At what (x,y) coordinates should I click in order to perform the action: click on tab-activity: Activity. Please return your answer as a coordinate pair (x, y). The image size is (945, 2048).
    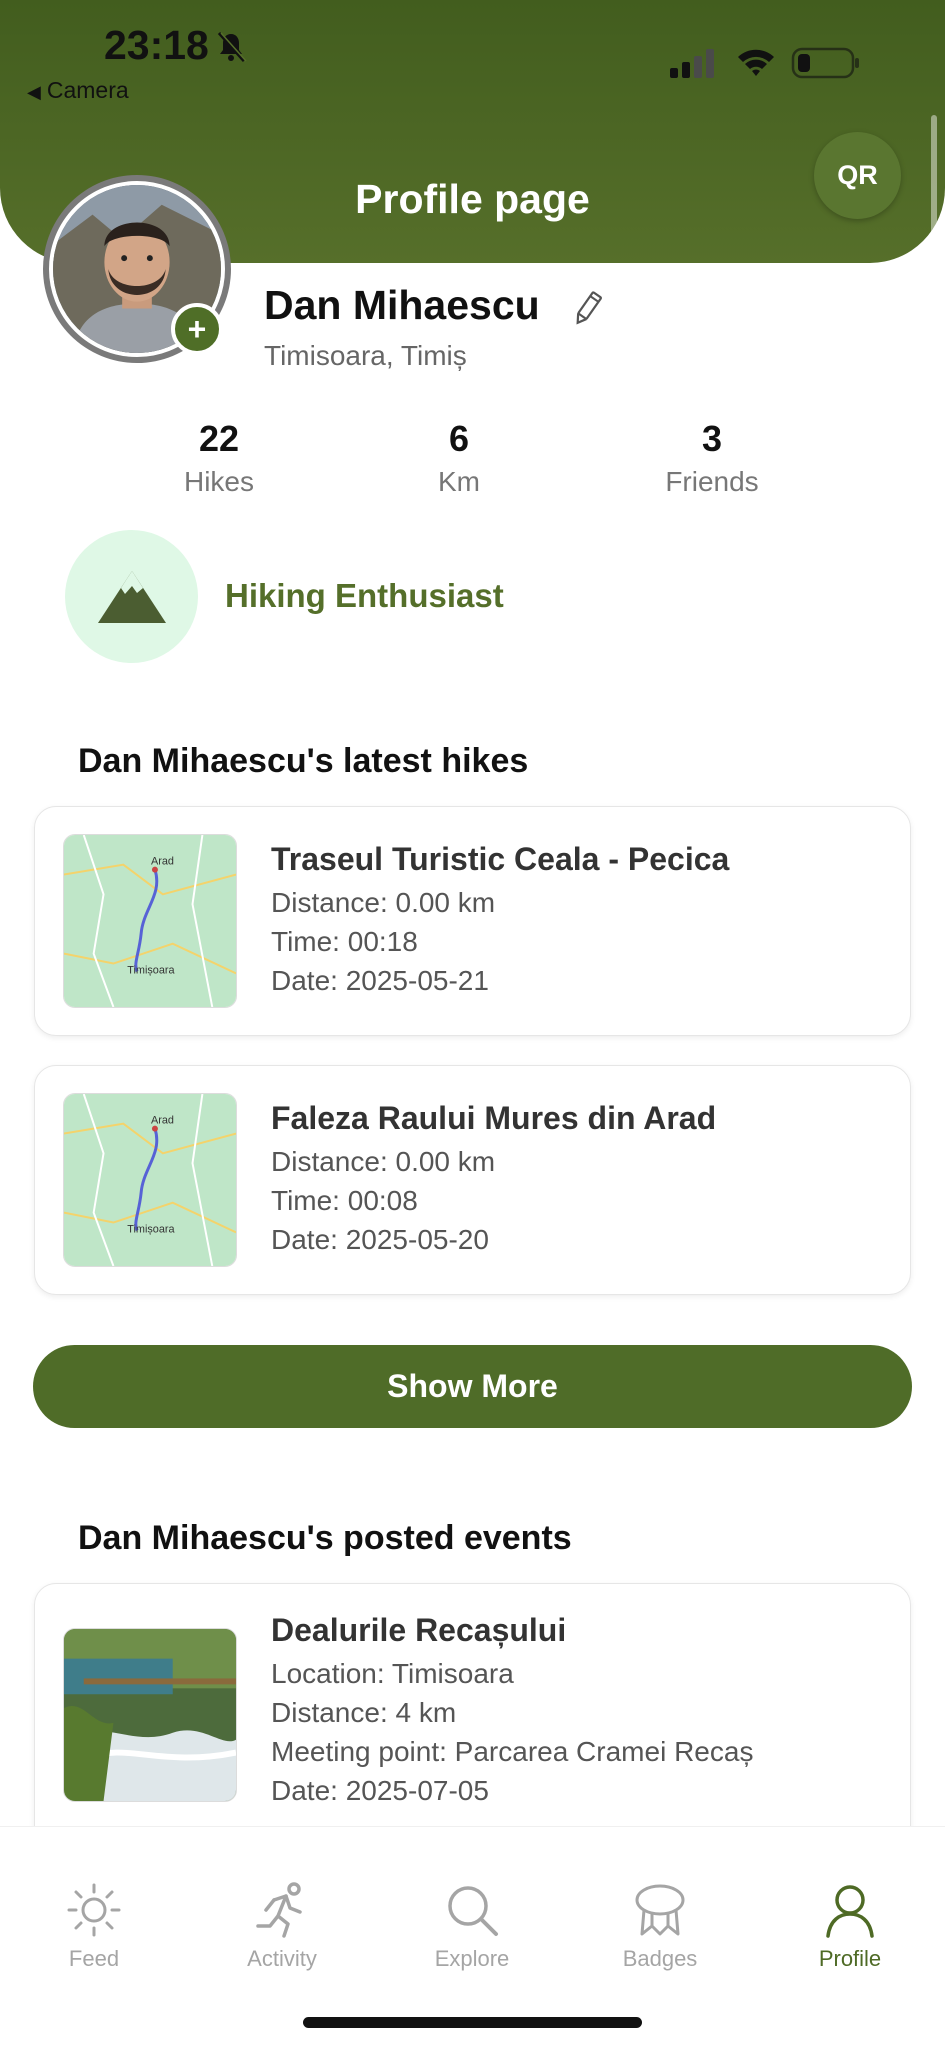
    Looking at the image, I should click on (282, 1926).